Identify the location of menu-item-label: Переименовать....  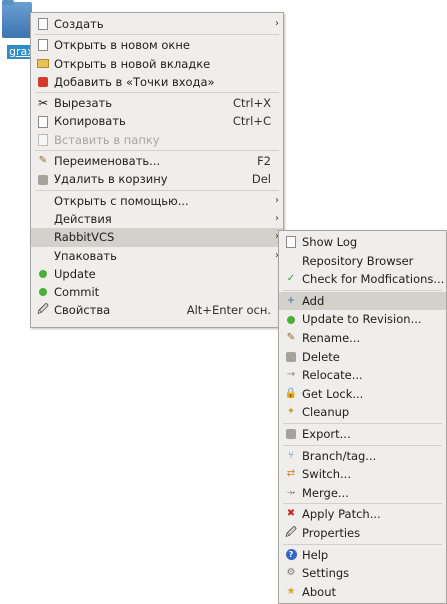
(107, 161).